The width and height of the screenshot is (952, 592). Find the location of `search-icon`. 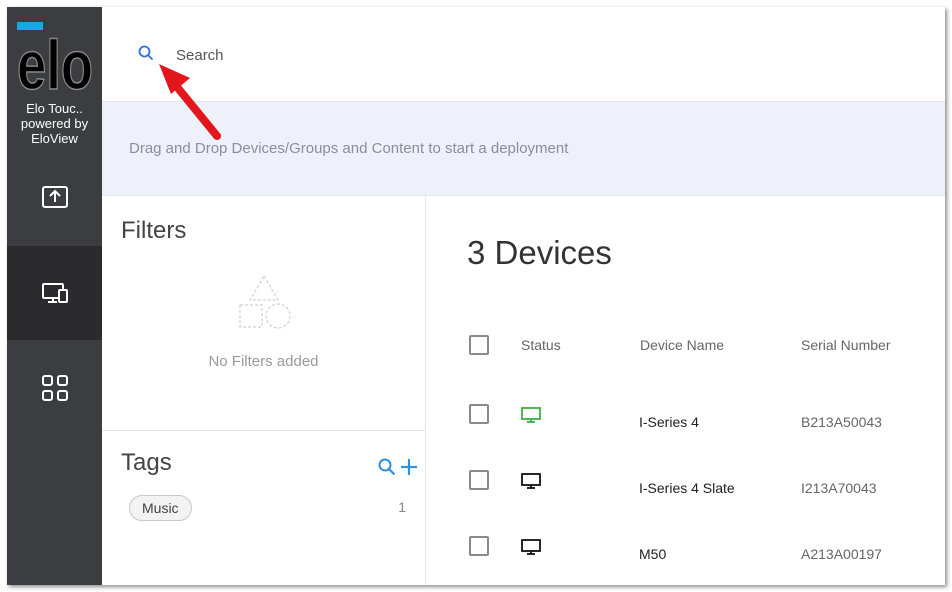

search-icon is located at coordinates (146, 53).